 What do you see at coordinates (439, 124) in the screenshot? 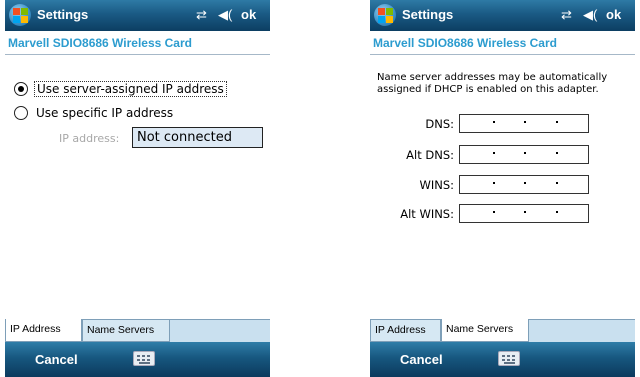
I see `dns-label: DNS:` at bounding box center [439, 124].